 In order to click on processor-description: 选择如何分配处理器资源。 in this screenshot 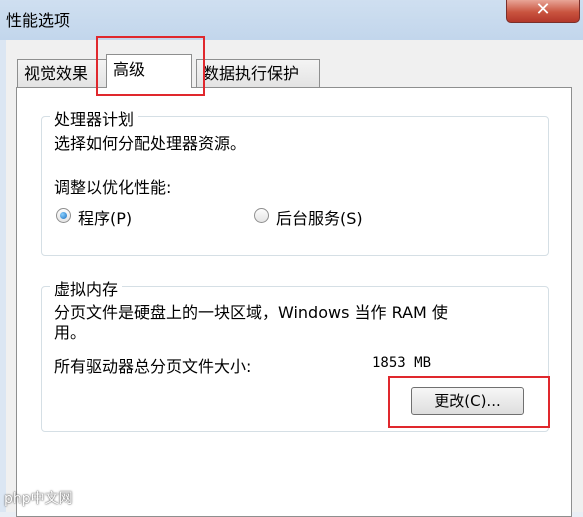, I will do `click(150, 143)`.